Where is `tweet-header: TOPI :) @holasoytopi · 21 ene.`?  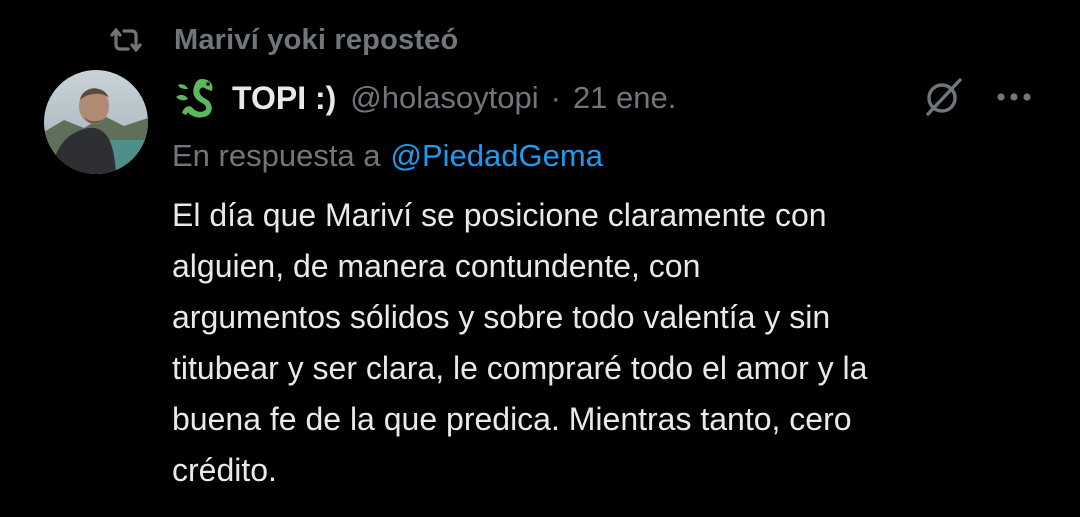 tweet-header: TOPI :) @holasoytopi · 21 ene. is located at coordinates (424, 98).